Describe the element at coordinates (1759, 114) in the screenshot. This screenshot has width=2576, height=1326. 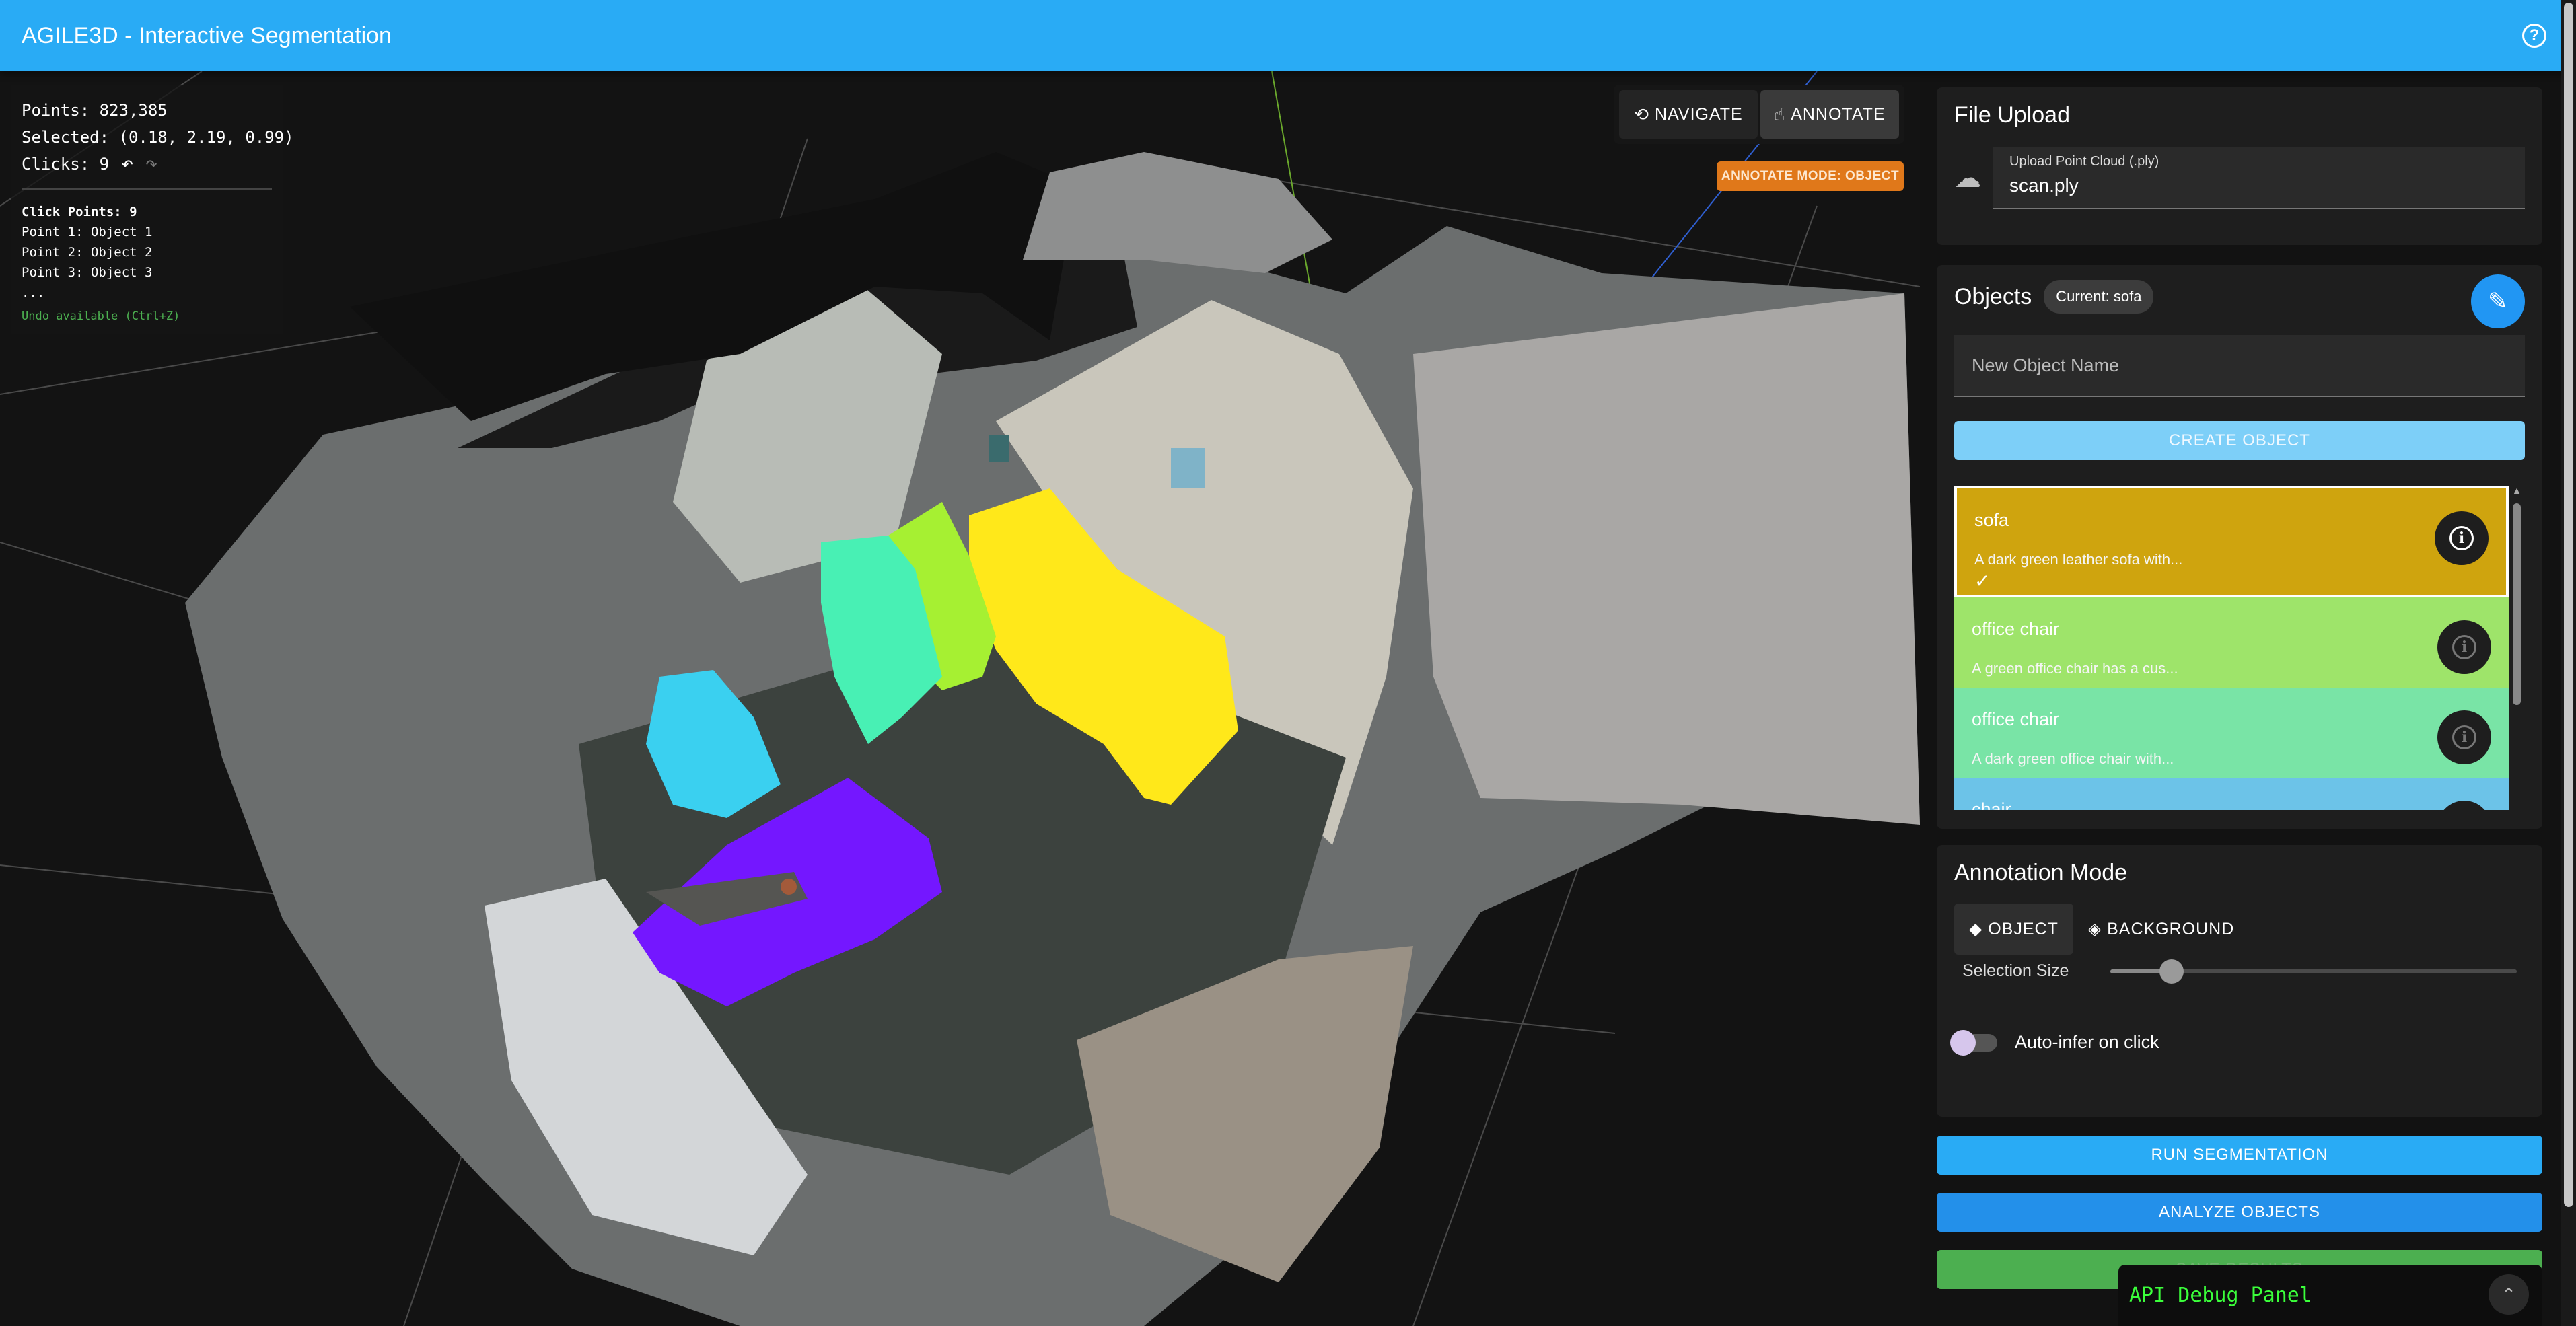
I see `view-mode-toggle: ⟲ NAVIGATE ☝ ANNOTATE` at that location.